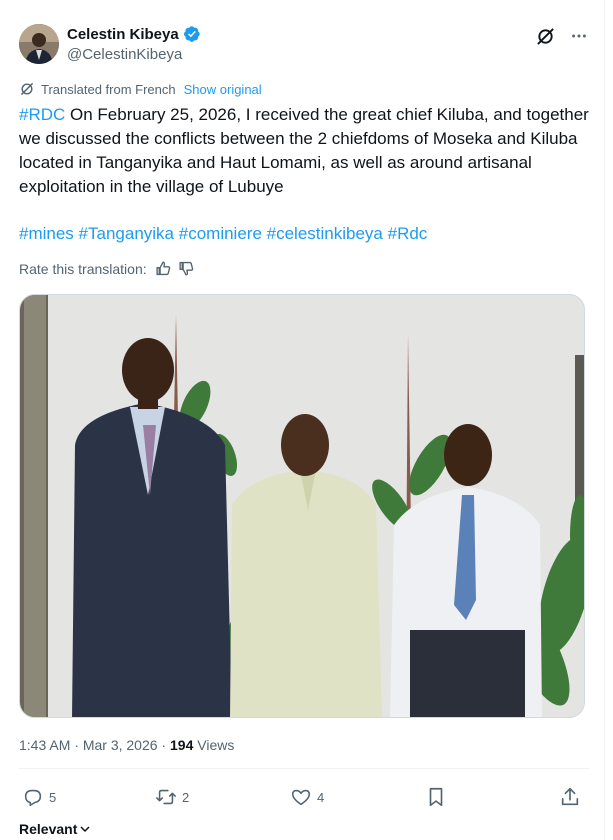 This screenshot has width=613, height=840. Describe the element at coordinates (325, 233) in the screenshot. I see `hashtag-link: #celestinkibeya` at that location.